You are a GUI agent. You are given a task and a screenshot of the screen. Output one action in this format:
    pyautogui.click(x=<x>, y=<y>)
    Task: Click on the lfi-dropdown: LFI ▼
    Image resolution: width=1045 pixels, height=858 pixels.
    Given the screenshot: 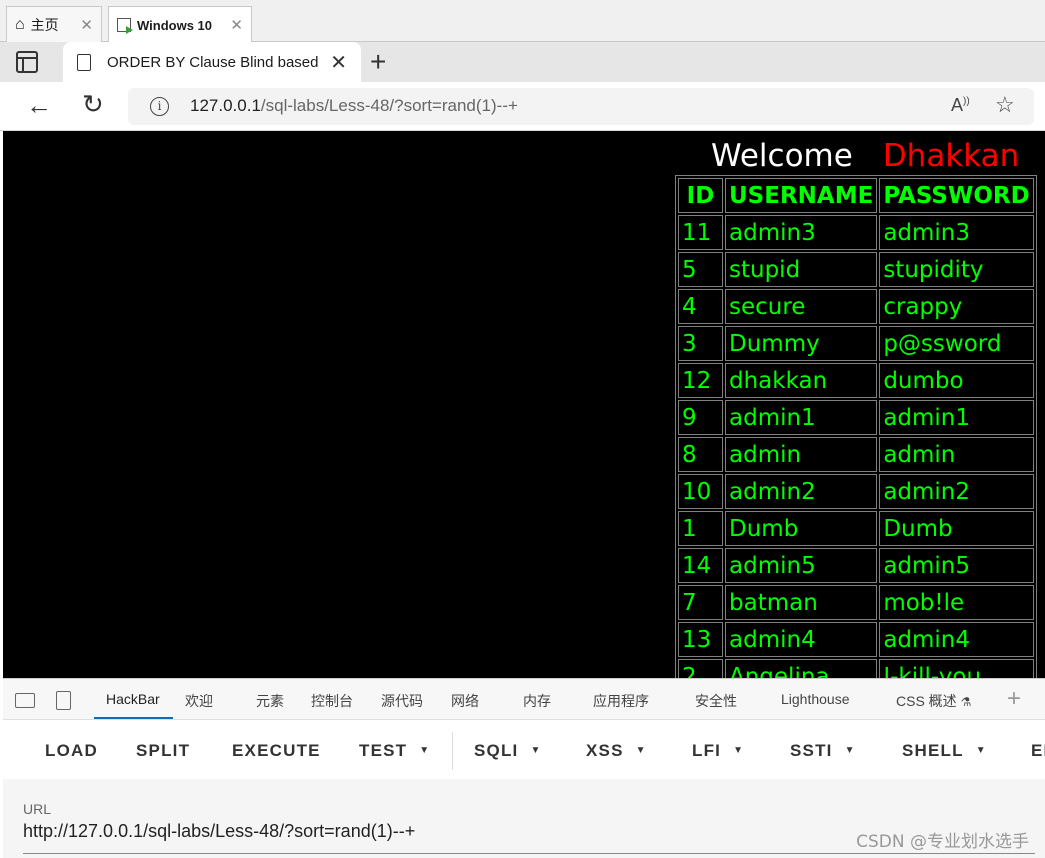 What is the action you would take?
    pyautogui.click(x=718, y=751)
    